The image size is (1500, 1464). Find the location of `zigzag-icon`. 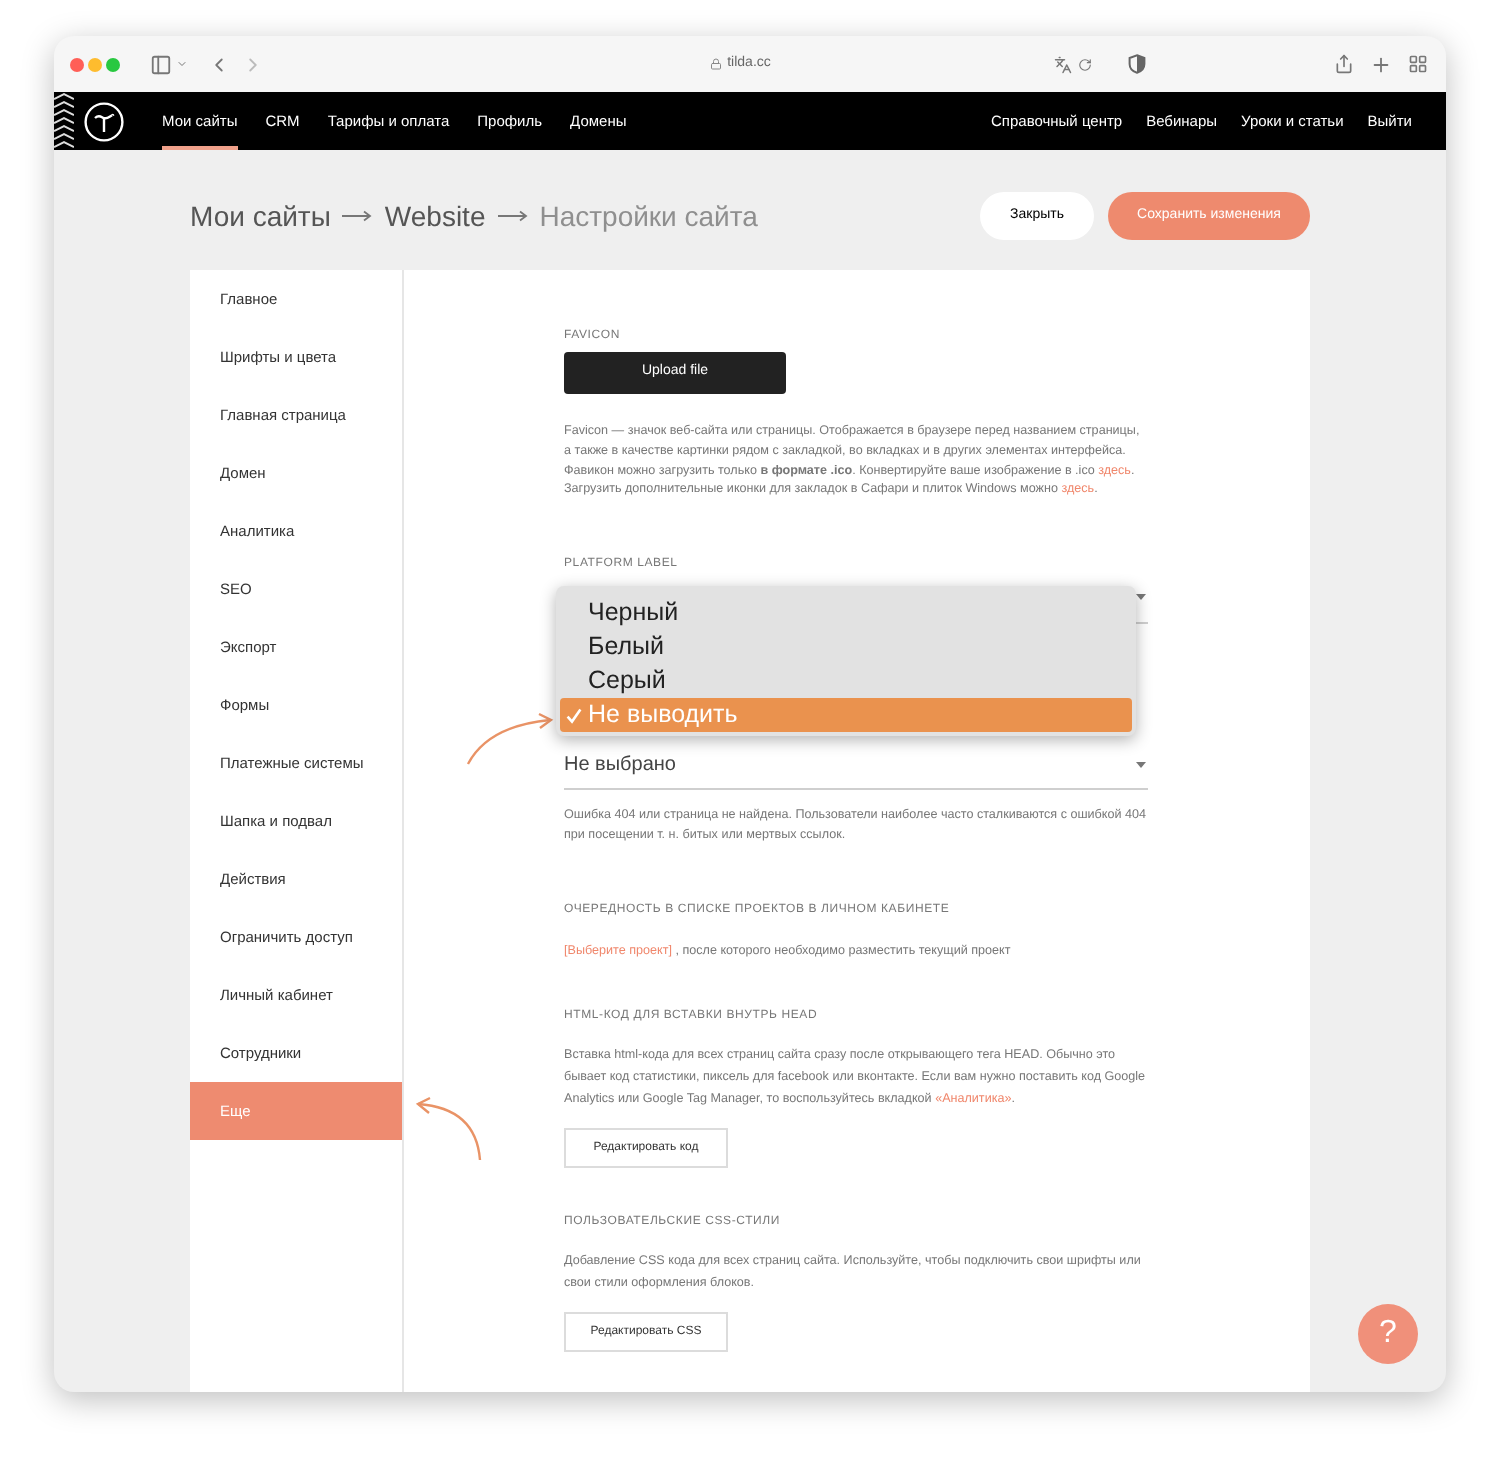

zigzag-icon is located at coordinates (64, 121).